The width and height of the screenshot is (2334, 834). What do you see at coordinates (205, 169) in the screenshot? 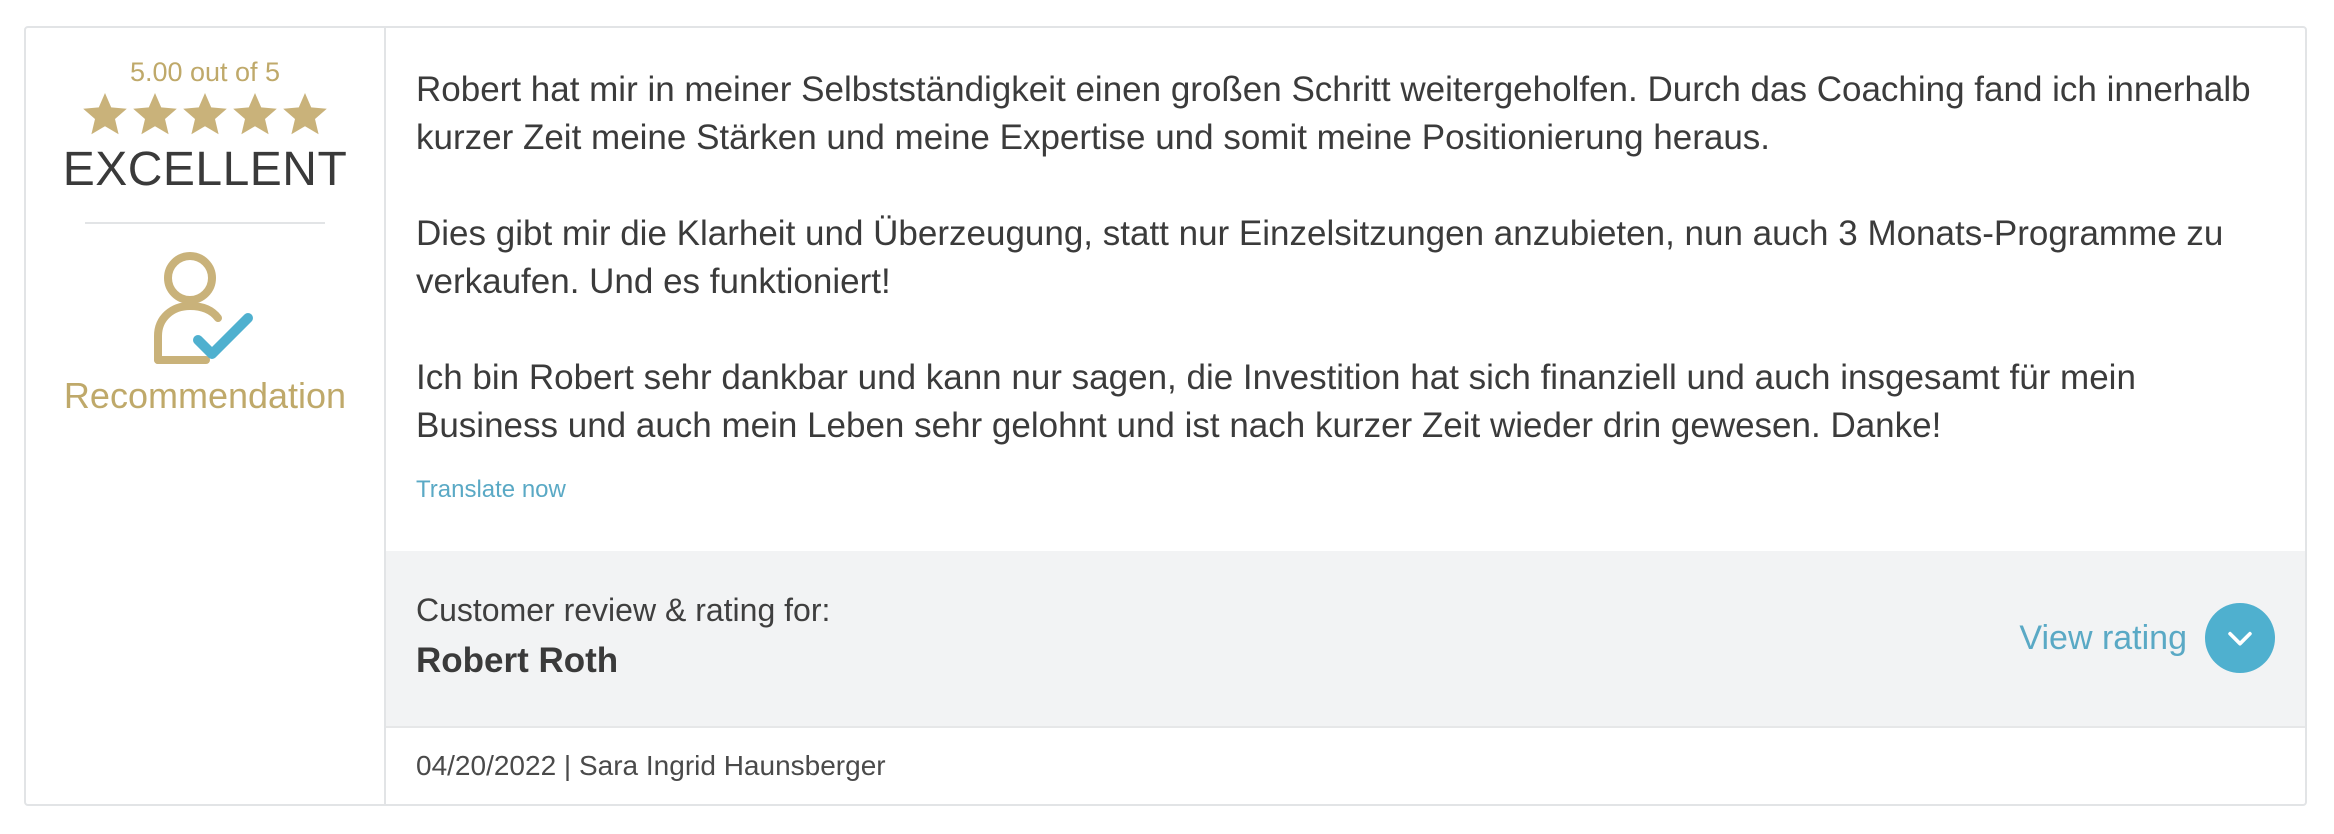
I see `rating-grade: EXCELLENT` at bounding box center [205, 169].